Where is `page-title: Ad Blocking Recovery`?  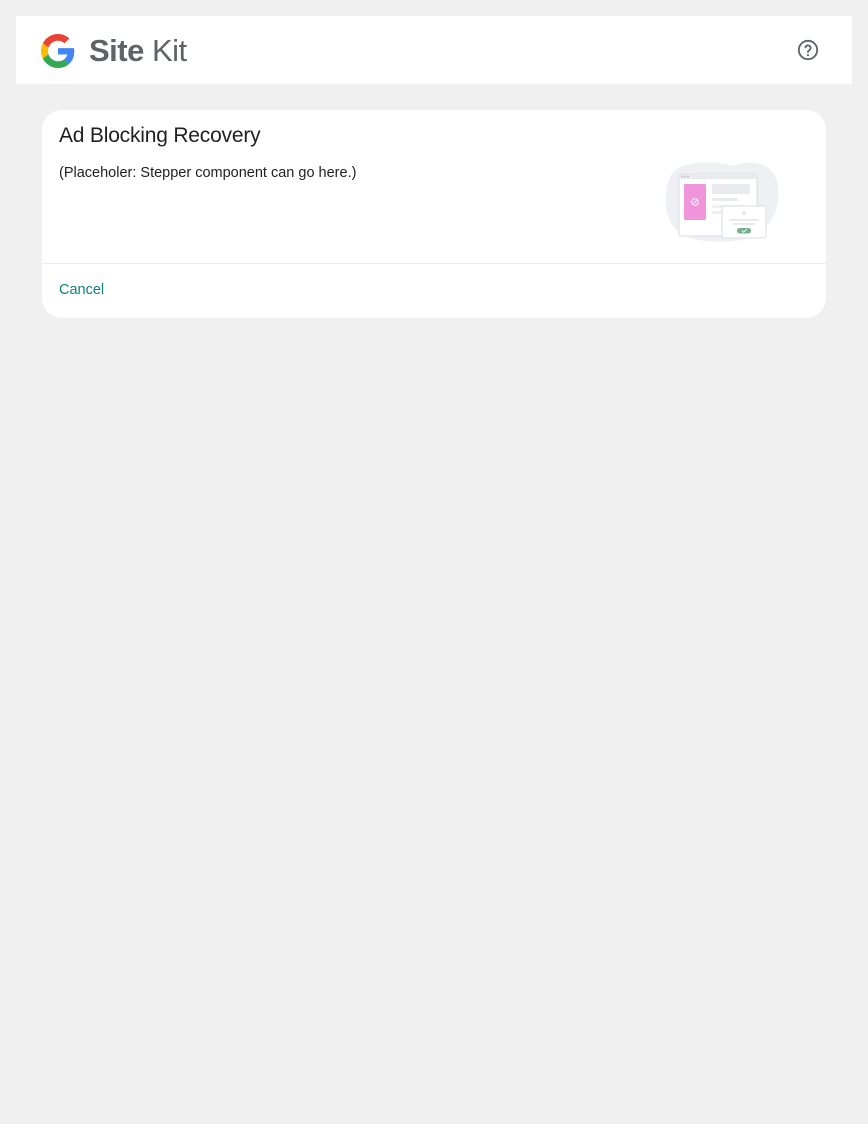
page-title: Ad Blocking Recovery is located at coordinates (160, 135).